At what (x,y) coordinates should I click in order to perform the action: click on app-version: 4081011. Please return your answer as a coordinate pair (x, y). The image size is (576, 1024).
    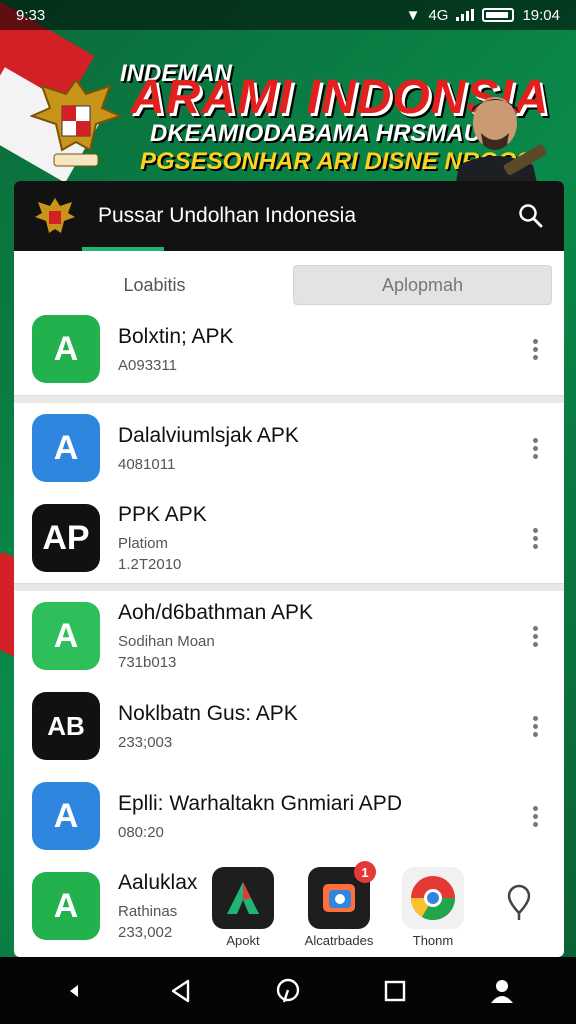
    Looking at the image, I should click on (147, 464).